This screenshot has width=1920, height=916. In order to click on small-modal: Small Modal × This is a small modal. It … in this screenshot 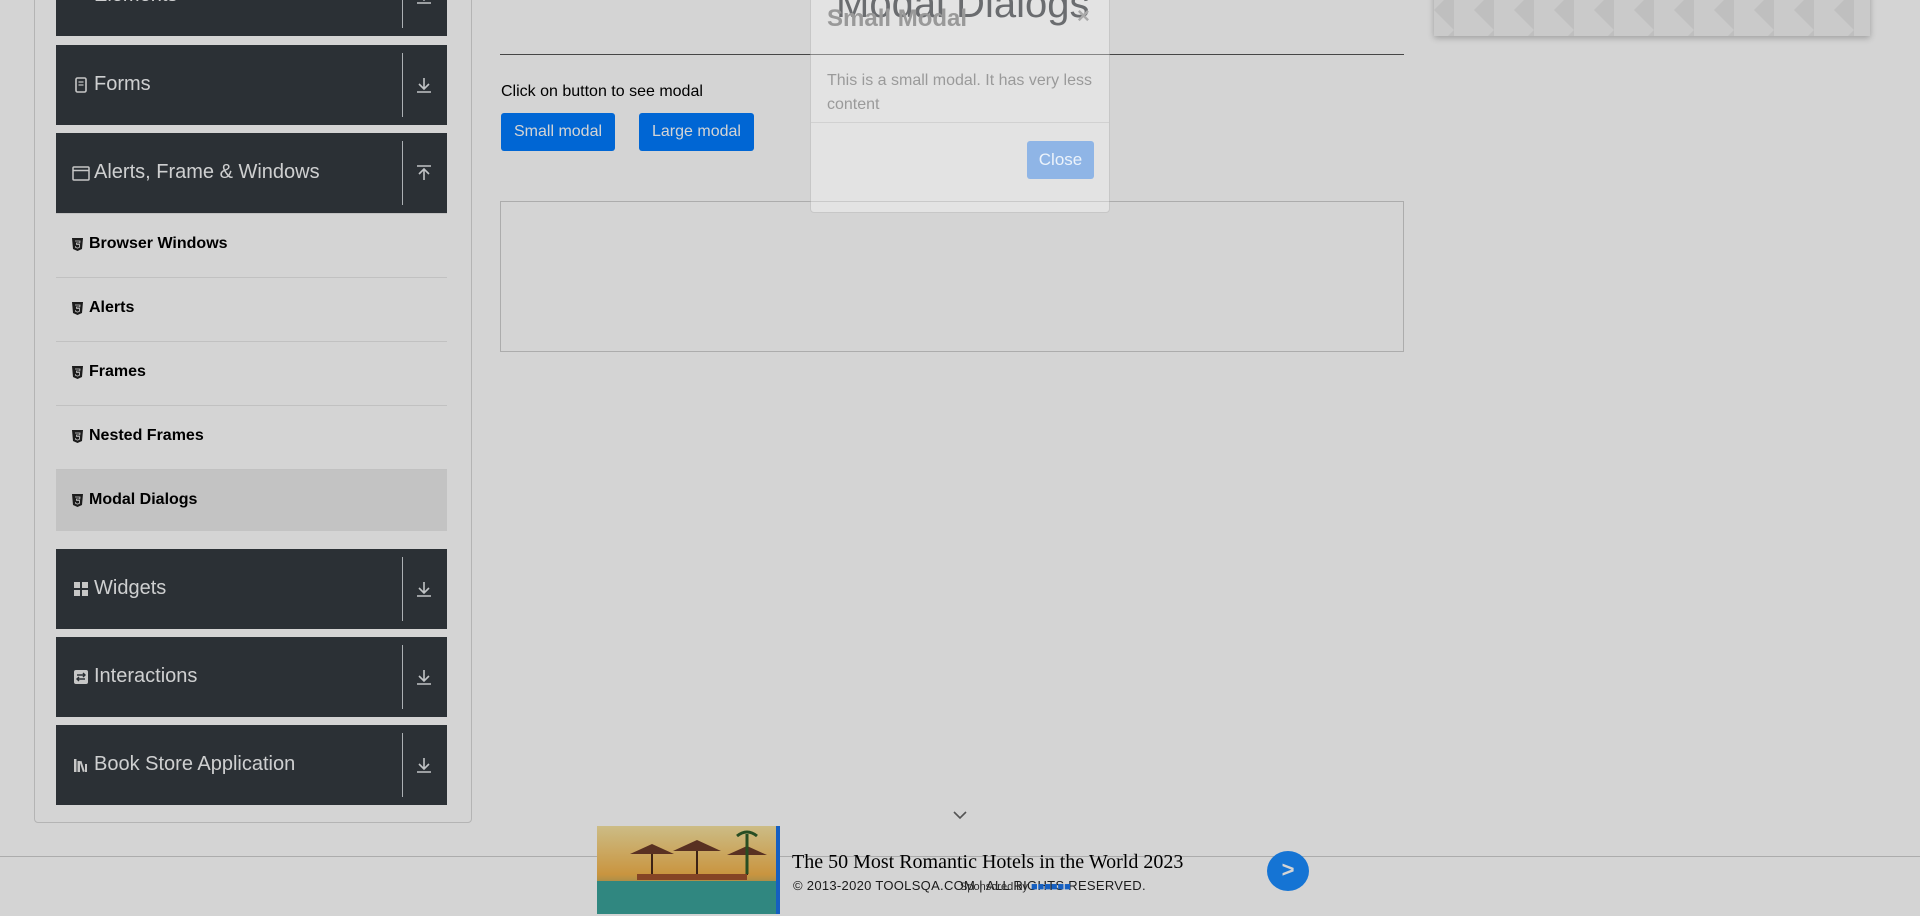, I will do `click(960, 106)`.